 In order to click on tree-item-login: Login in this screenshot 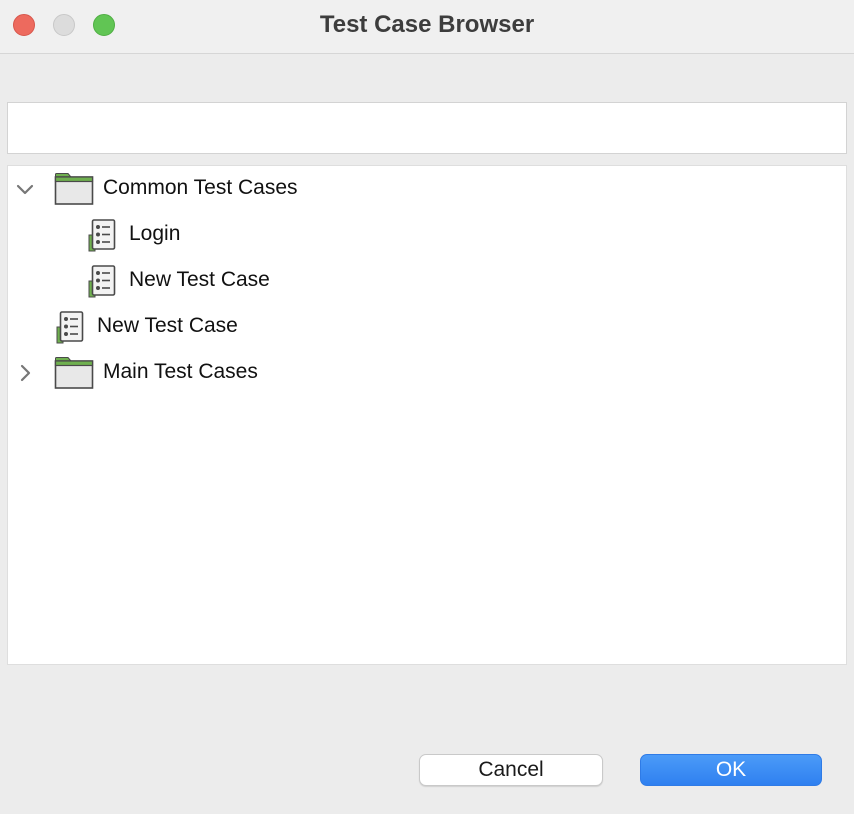, I will do `click(427, 235)`.